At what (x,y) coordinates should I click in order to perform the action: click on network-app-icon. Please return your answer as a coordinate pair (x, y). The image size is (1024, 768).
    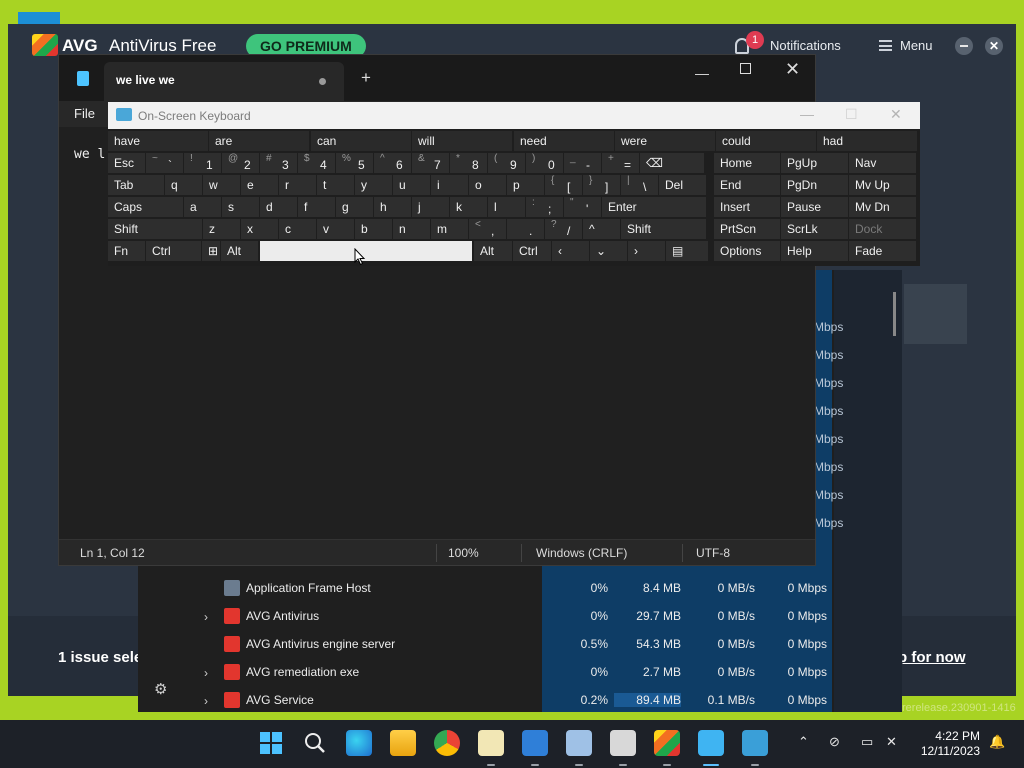
    Looking at the image, I should click on (535, 743).